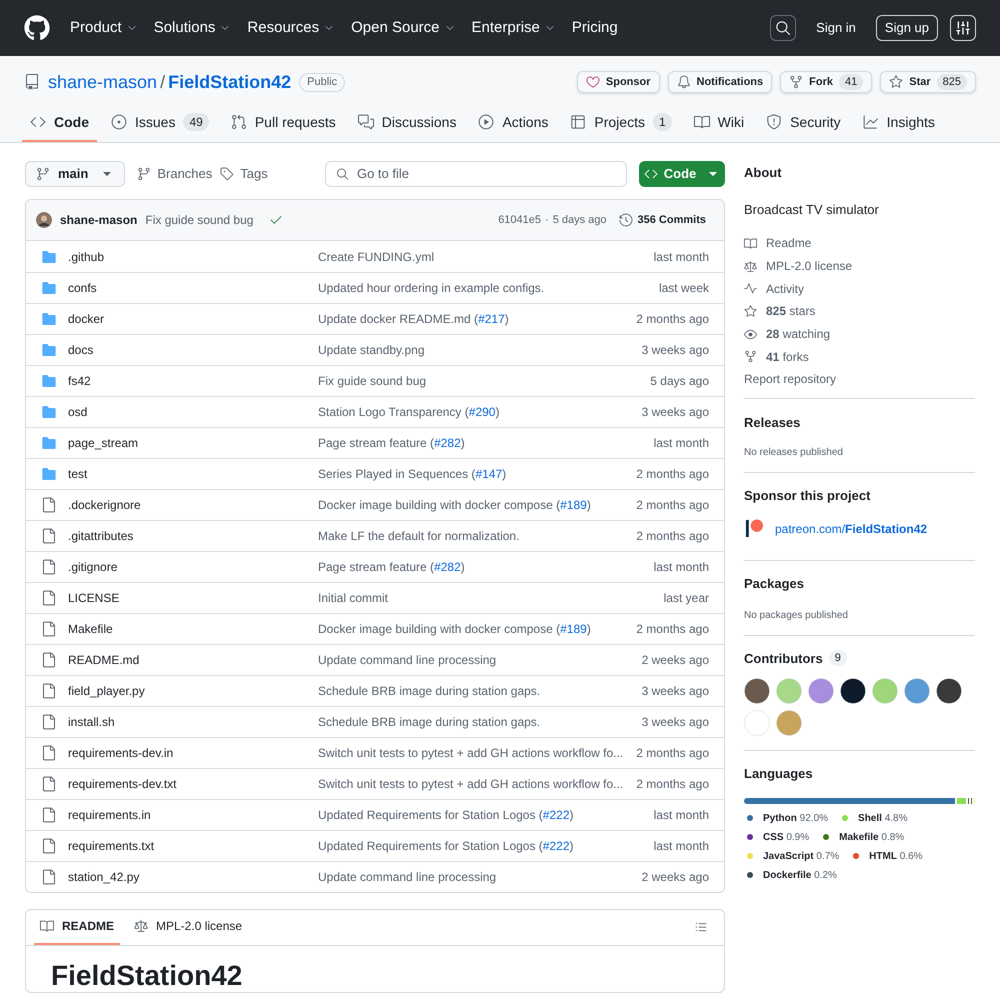 The width and height of the screenshot is (1000, 1000). Describe the element at coordinates (101, 536) in the screenshot. I see `file-name-link: .gitattributes` at that location.